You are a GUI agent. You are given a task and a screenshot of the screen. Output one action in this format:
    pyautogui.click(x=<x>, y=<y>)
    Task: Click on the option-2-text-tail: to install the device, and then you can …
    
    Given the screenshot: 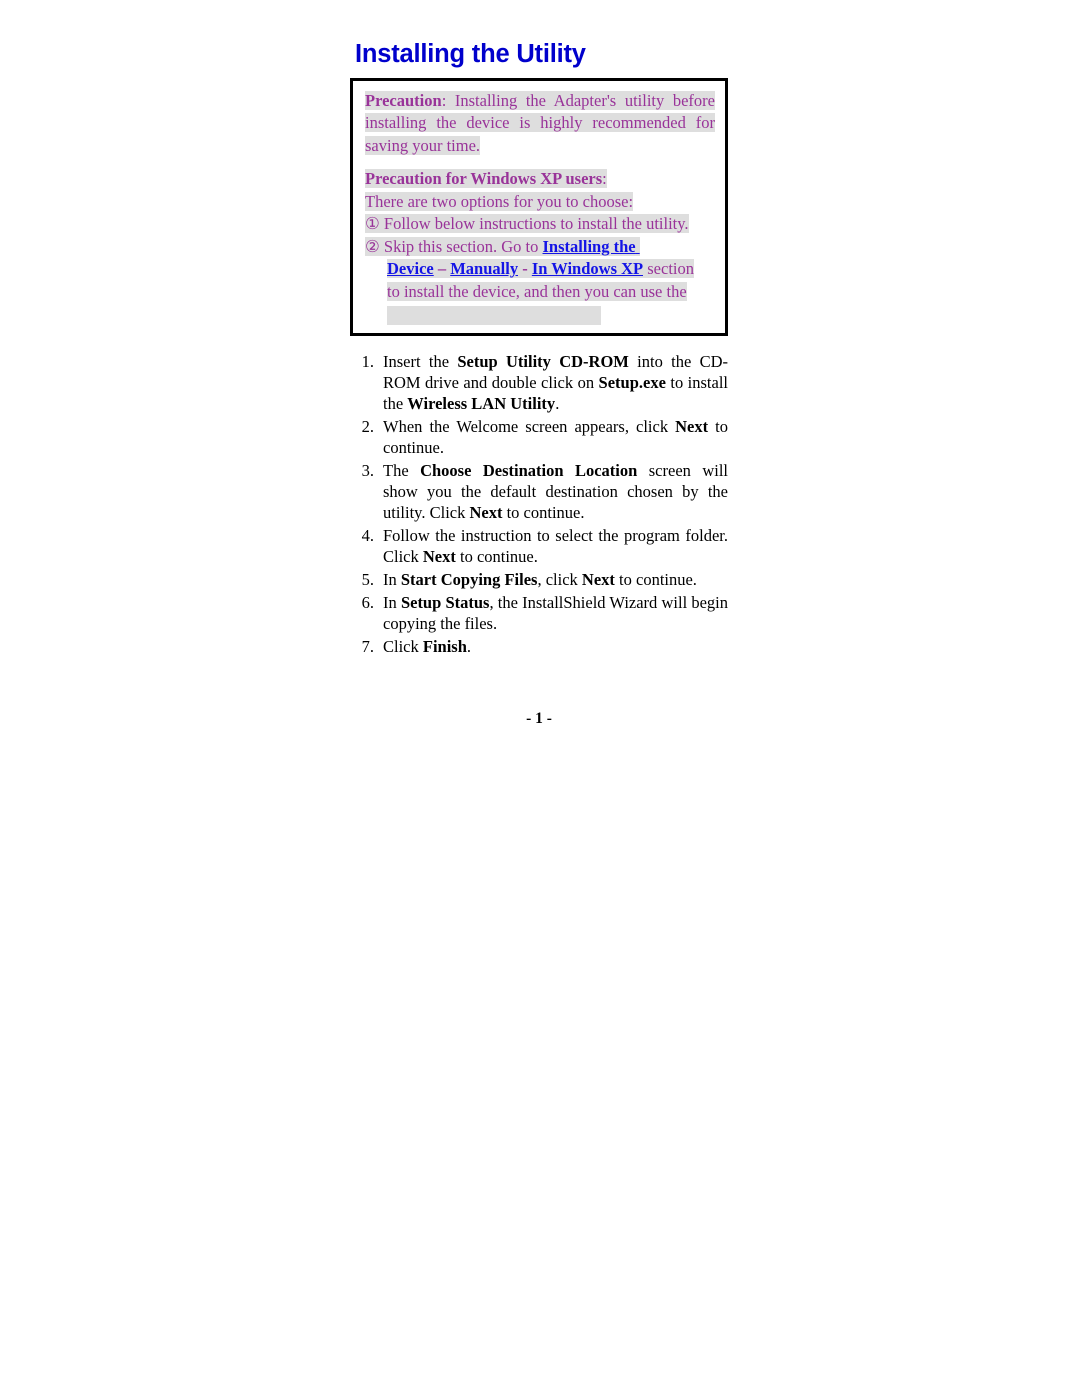 What is the action you would take?
    pyautogui.click(x=537, y=291)
    